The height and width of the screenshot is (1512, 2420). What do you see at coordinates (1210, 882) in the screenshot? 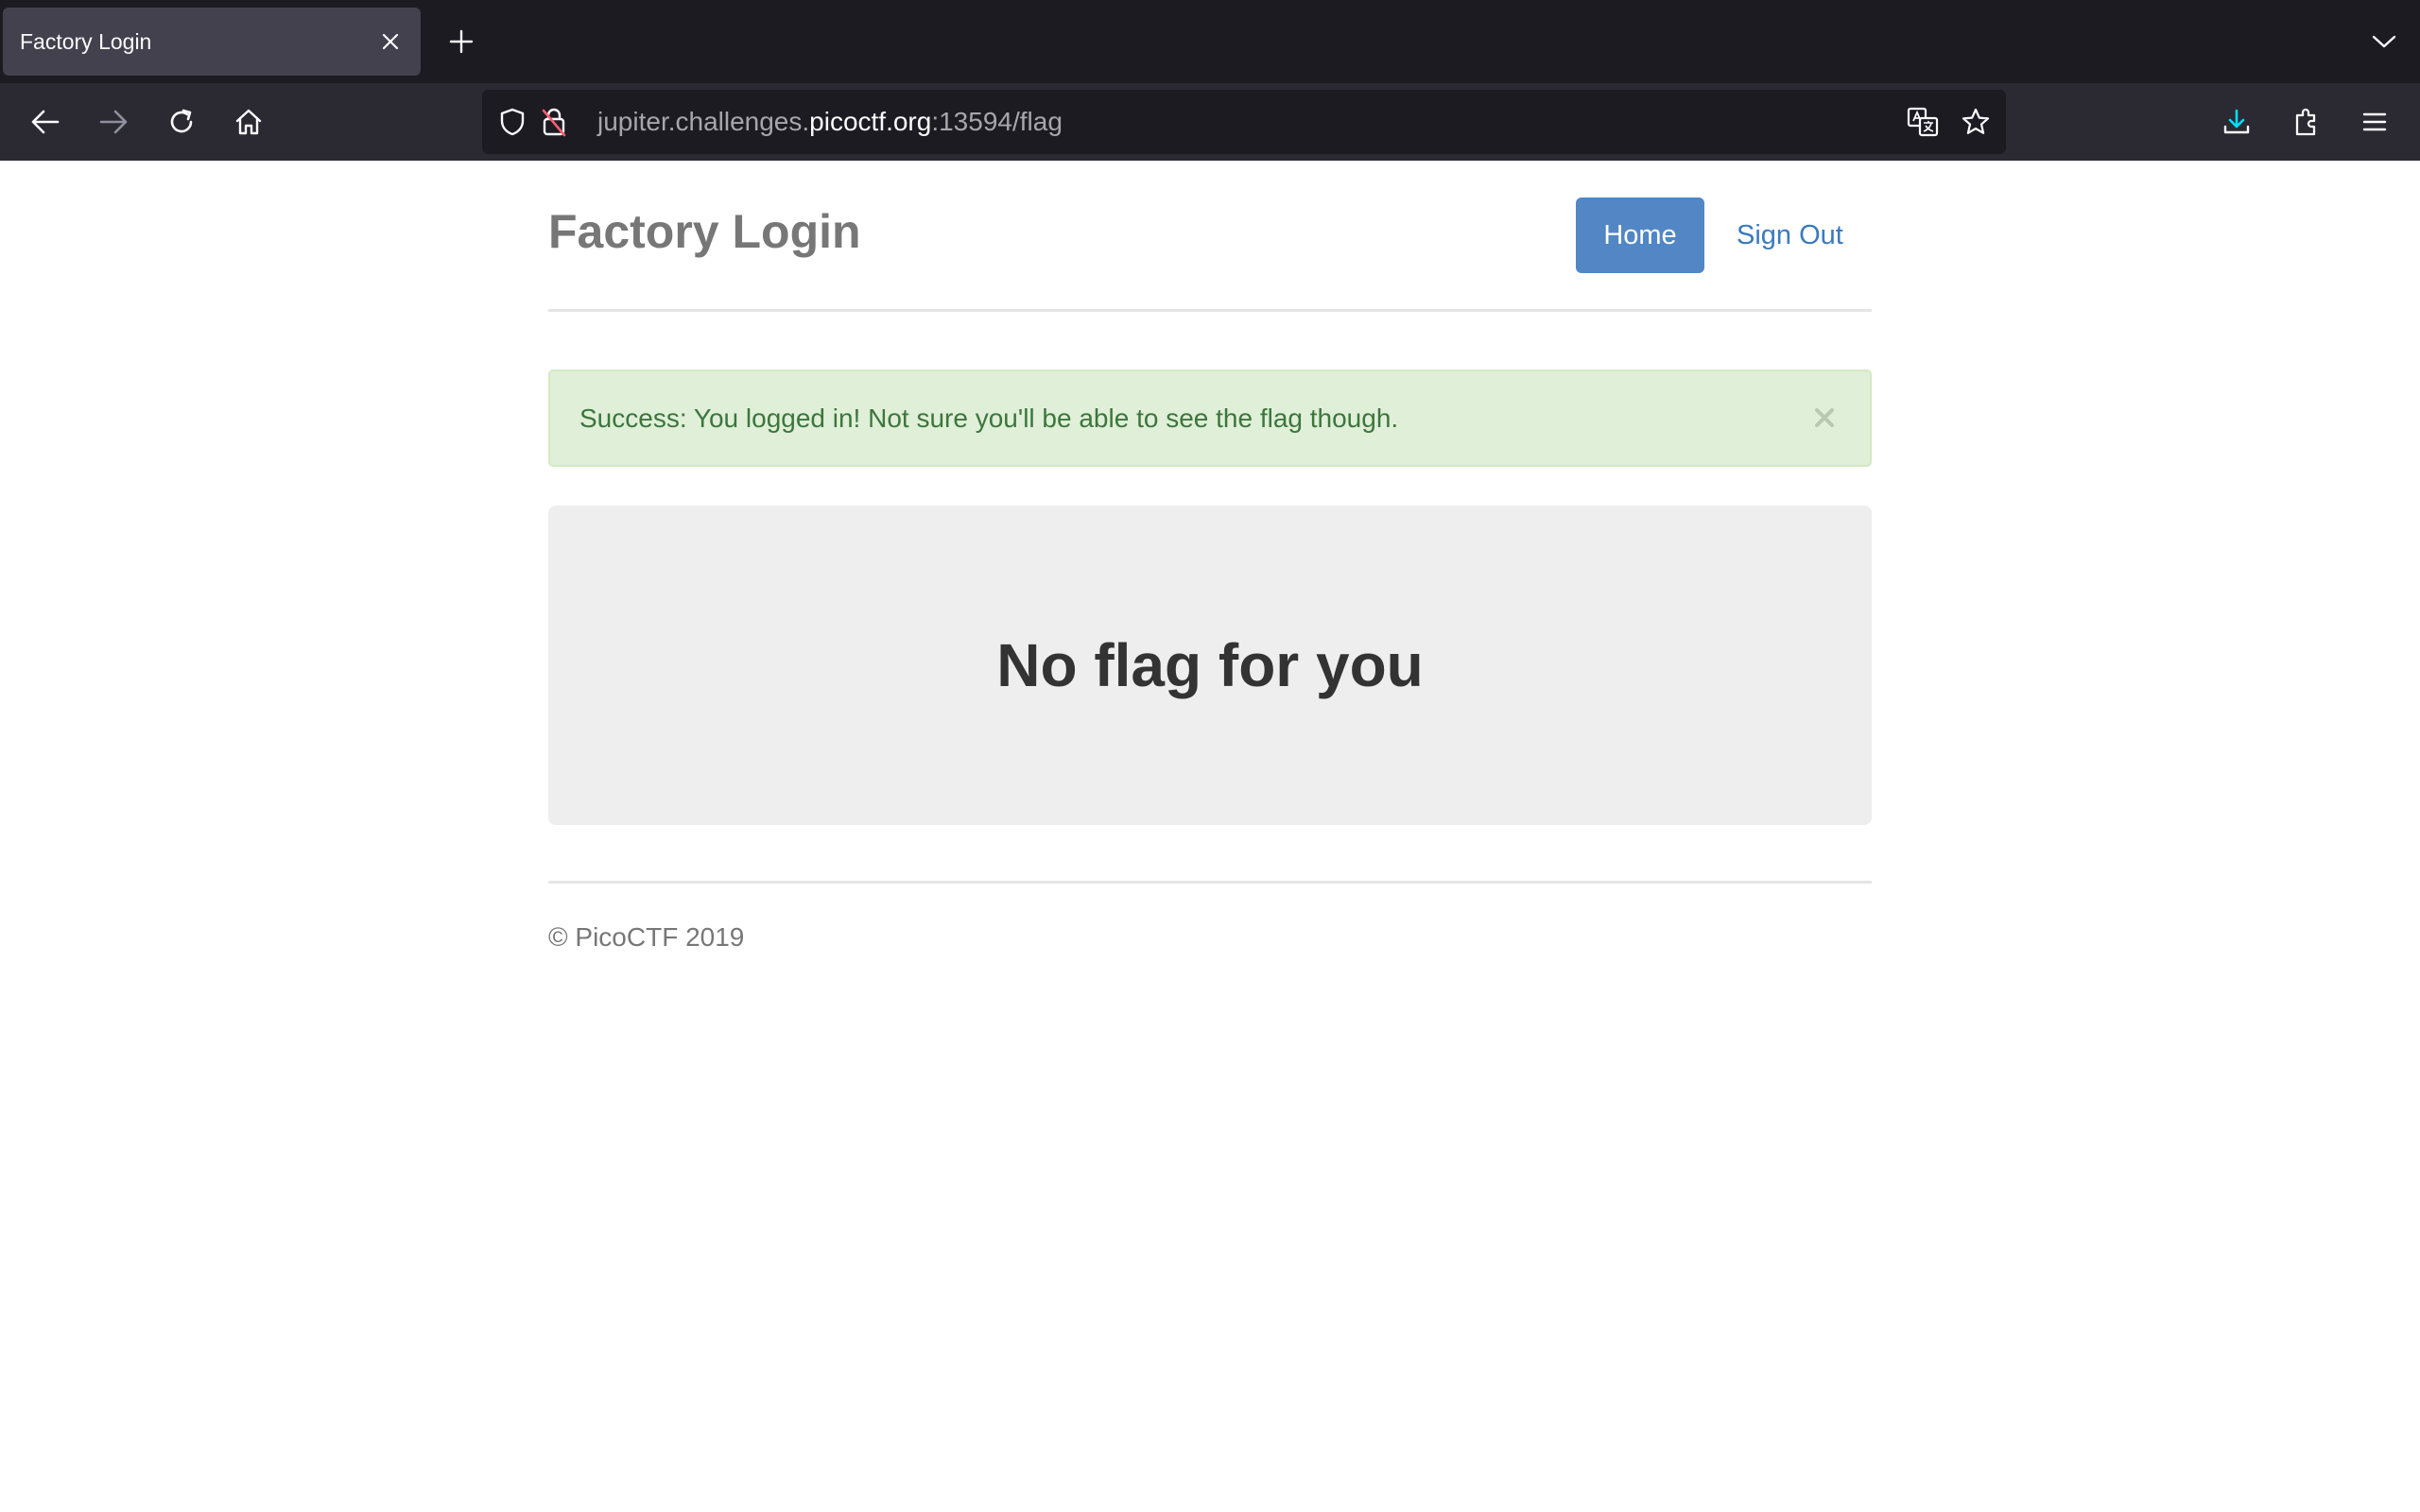
I see `footer-divider` at bounding box center [1210, 882].